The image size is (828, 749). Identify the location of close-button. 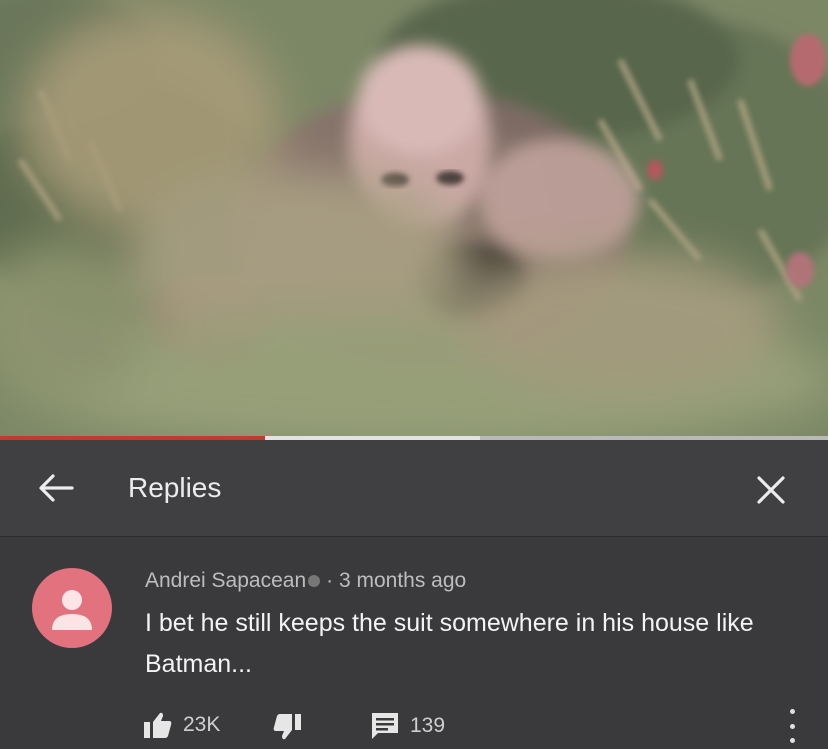
(771, 490).